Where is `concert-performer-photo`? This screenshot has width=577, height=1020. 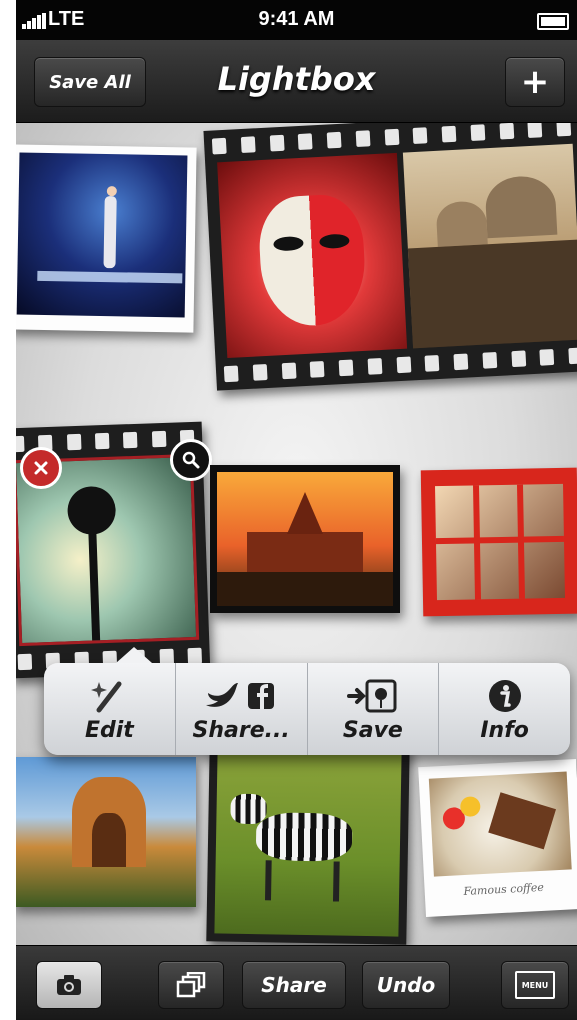 concert-performer-photo is located at coordinates (106, 238).